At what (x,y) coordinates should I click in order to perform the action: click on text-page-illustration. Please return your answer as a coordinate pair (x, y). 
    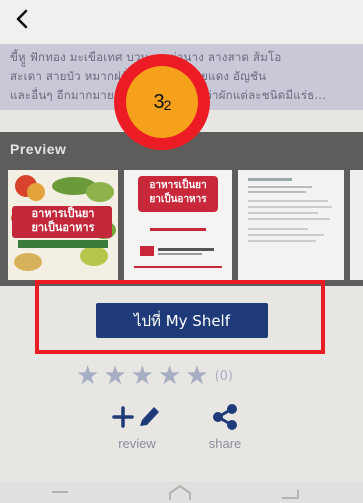
    Looking at the image, I should click on (291, 225).